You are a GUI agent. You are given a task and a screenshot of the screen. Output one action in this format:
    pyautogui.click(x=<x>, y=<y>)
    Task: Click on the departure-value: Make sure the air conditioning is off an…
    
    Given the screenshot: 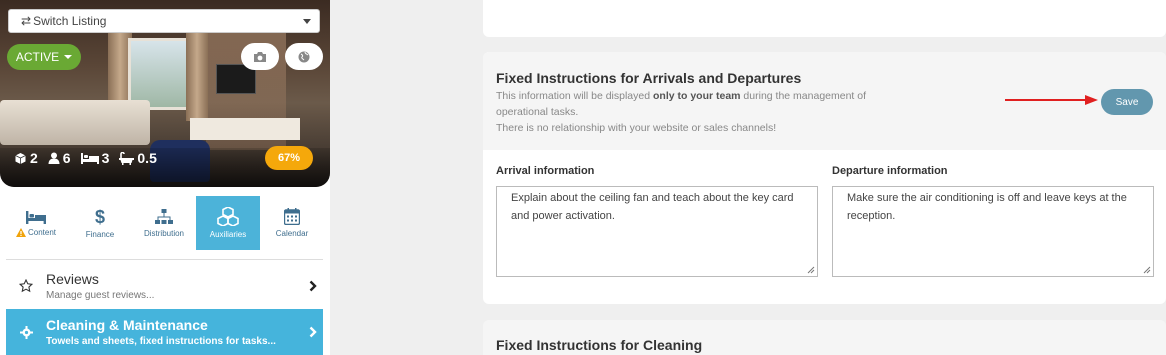 What is the action you would take?
    pyautogui.click(x=987, y=207)
    